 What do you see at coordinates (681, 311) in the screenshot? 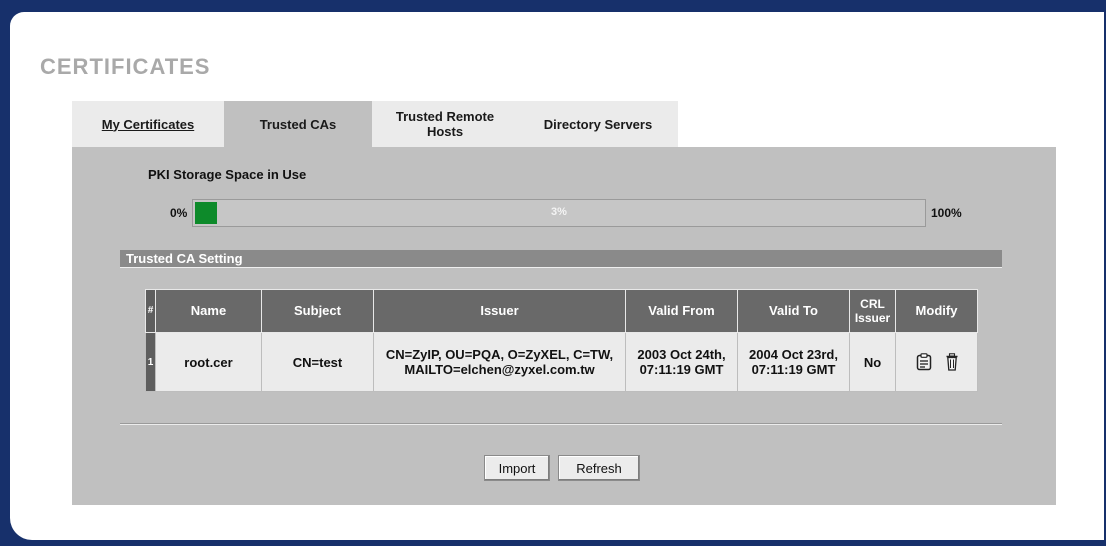
I see `header-valid-from: Valid From` at bounding box center [681, 311].